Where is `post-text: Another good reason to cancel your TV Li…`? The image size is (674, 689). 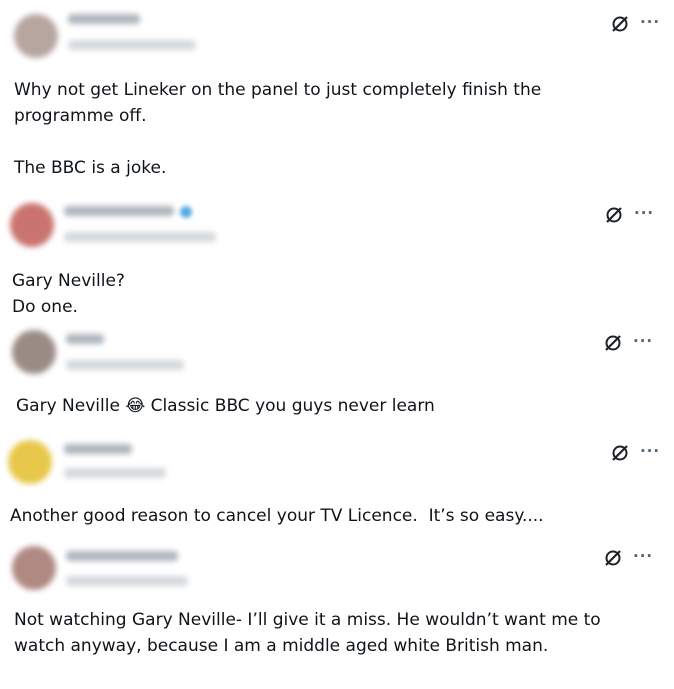 post-text: Another good reason to cancel your TV Li… is located at coordinates (277, 516).